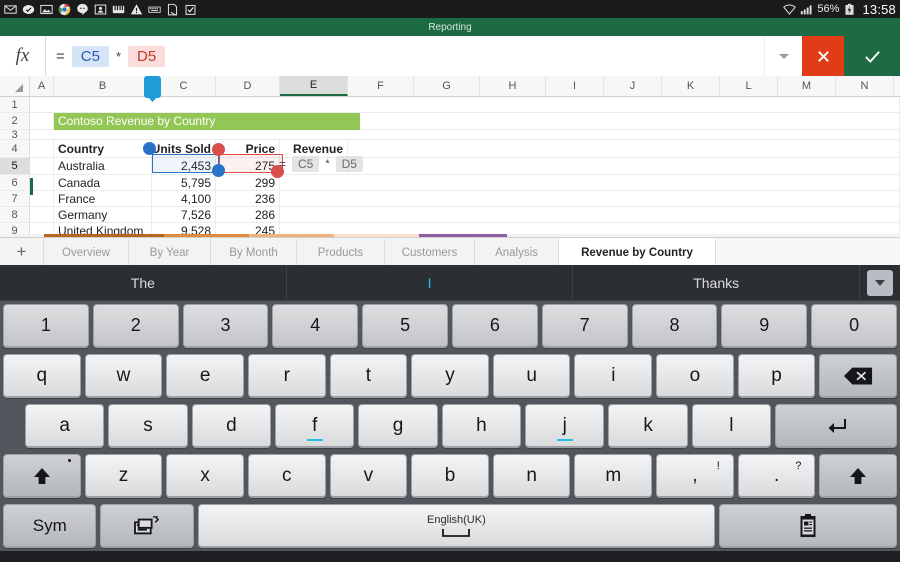  I want to click on table-row: 2 Contoso Revenue by Country, so click(450, 121).